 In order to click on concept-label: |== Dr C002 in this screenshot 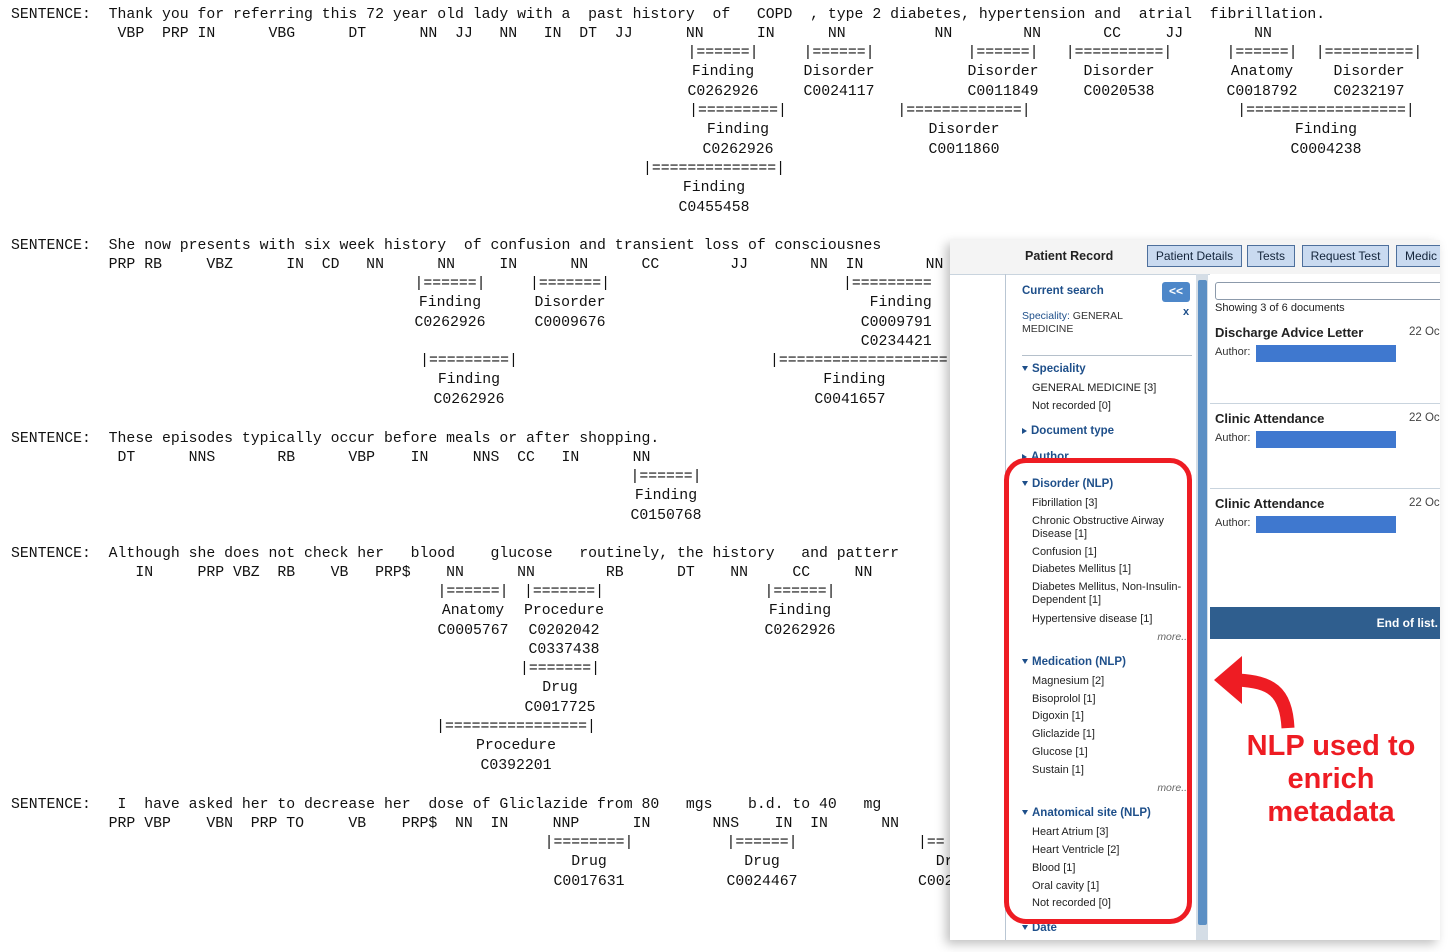, I will do `click(936, 862)`.